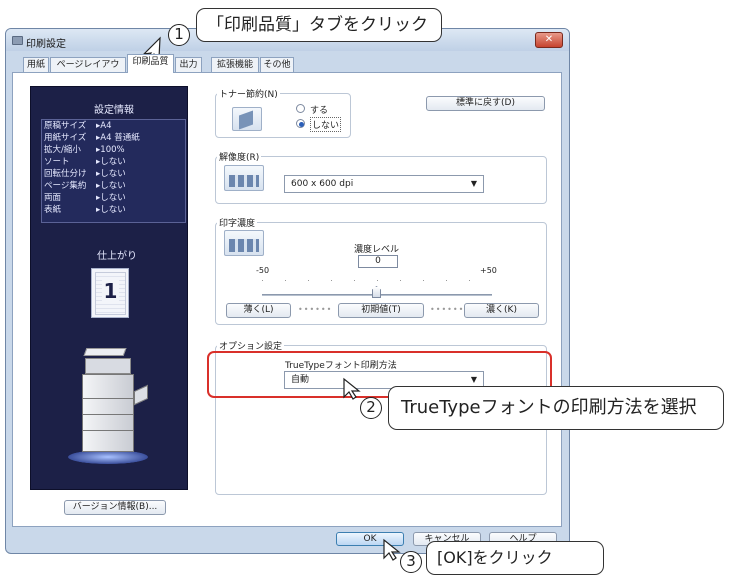  I want to click on info-row: 両面 ▸しない, so click(85, 198).